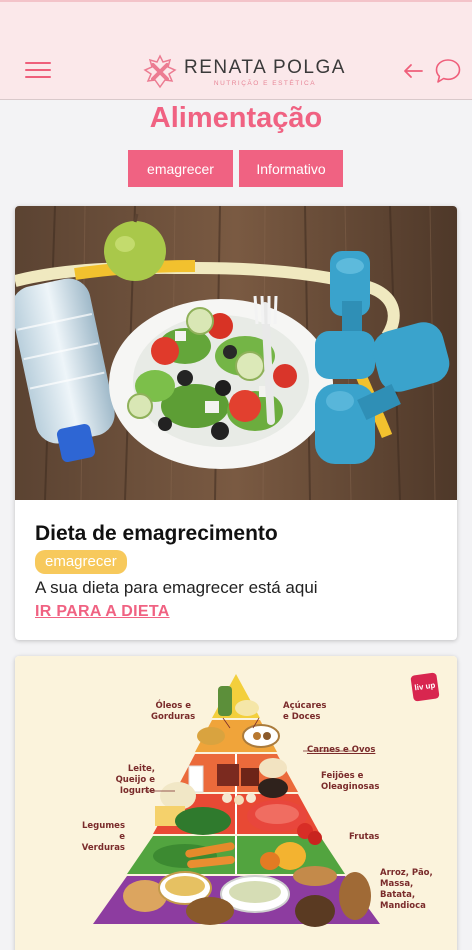 The width and height of the screenshot is (472, 950). Describe the element at coordinates (236, 20) in the screenshot. I see `status-bar` at that location.